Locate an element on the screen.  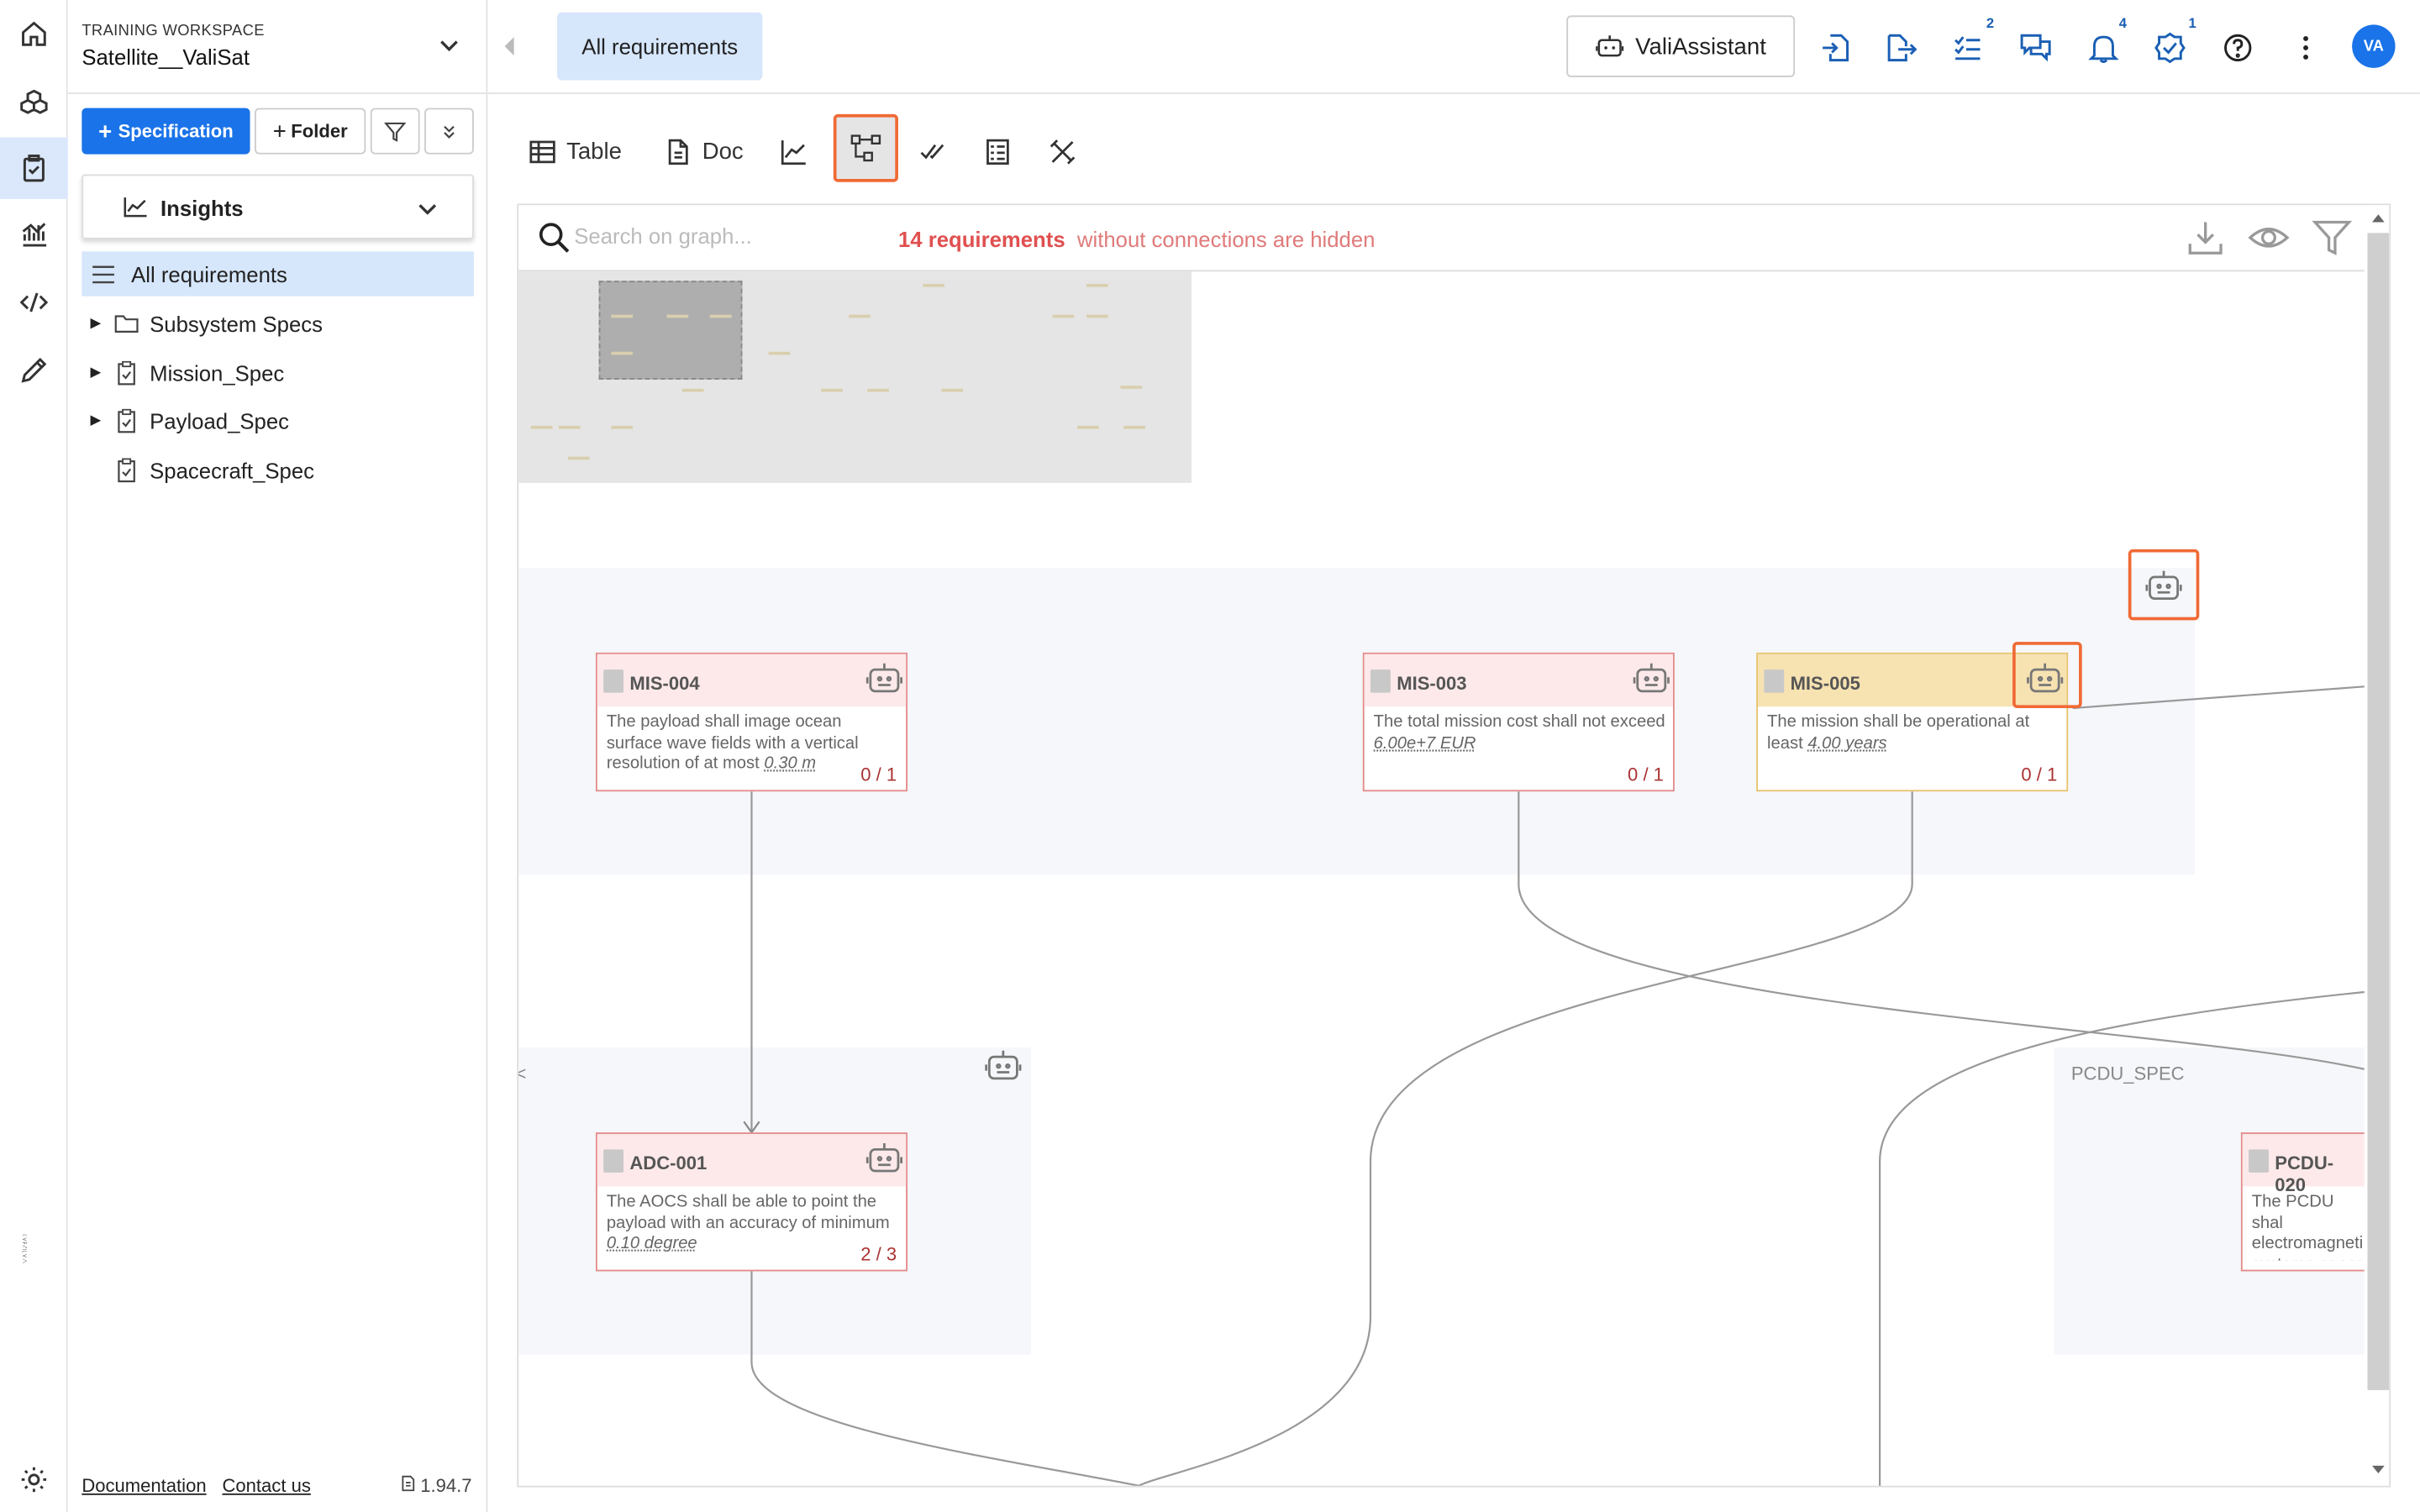
home-icon is located at coordinates (34, 34).